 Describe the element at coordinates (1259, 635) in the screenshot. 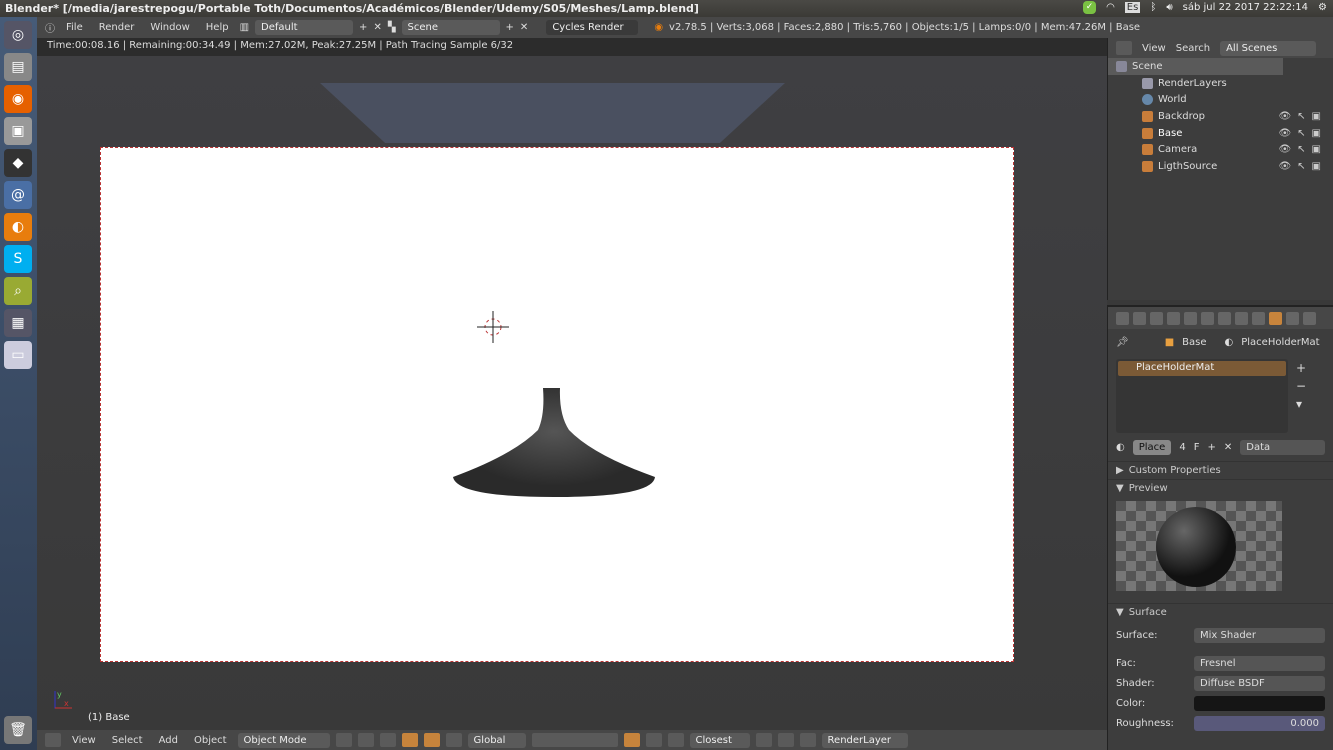

I see `surface-shader-select: Mix Shader` at that location.